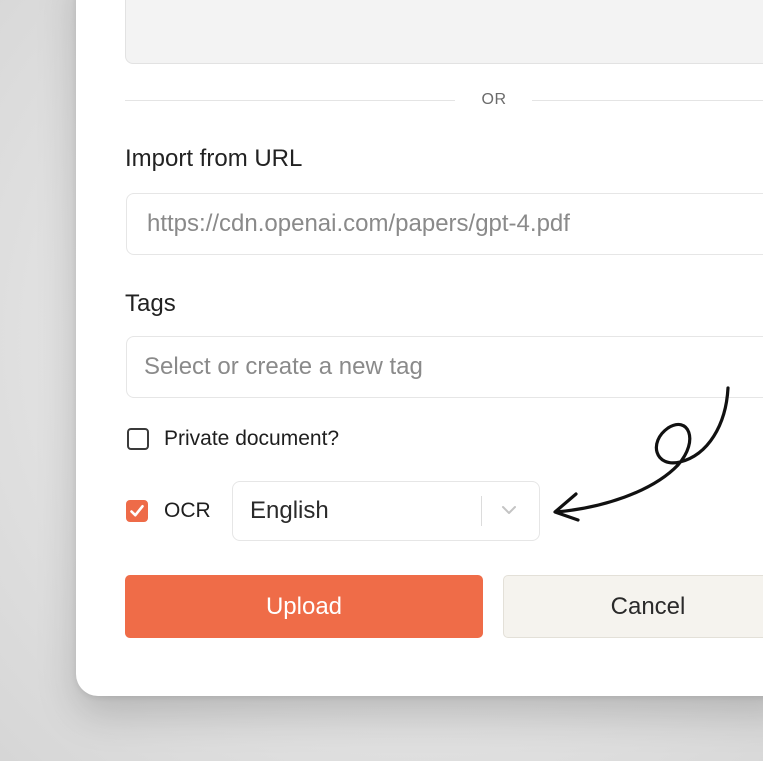 The image size is (763, 761). What do you see at coordinates (304, 606) in the screenshot?
I see `upload-button: Upload` at bounding box center [304, 606].